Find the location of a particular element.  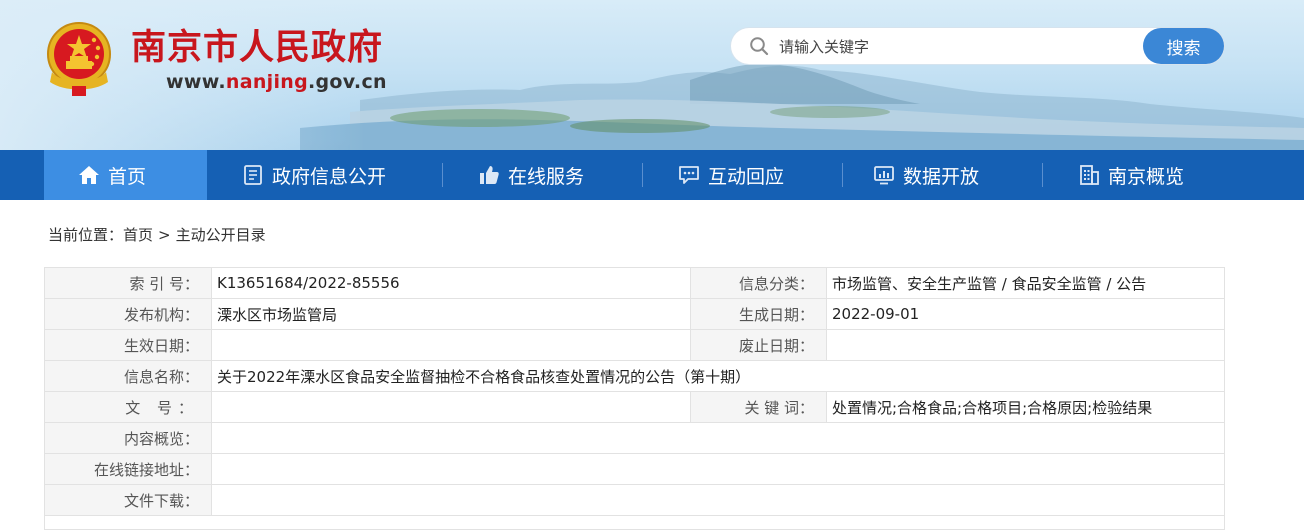

expired-date-value is located at coordinates (1025, 345).